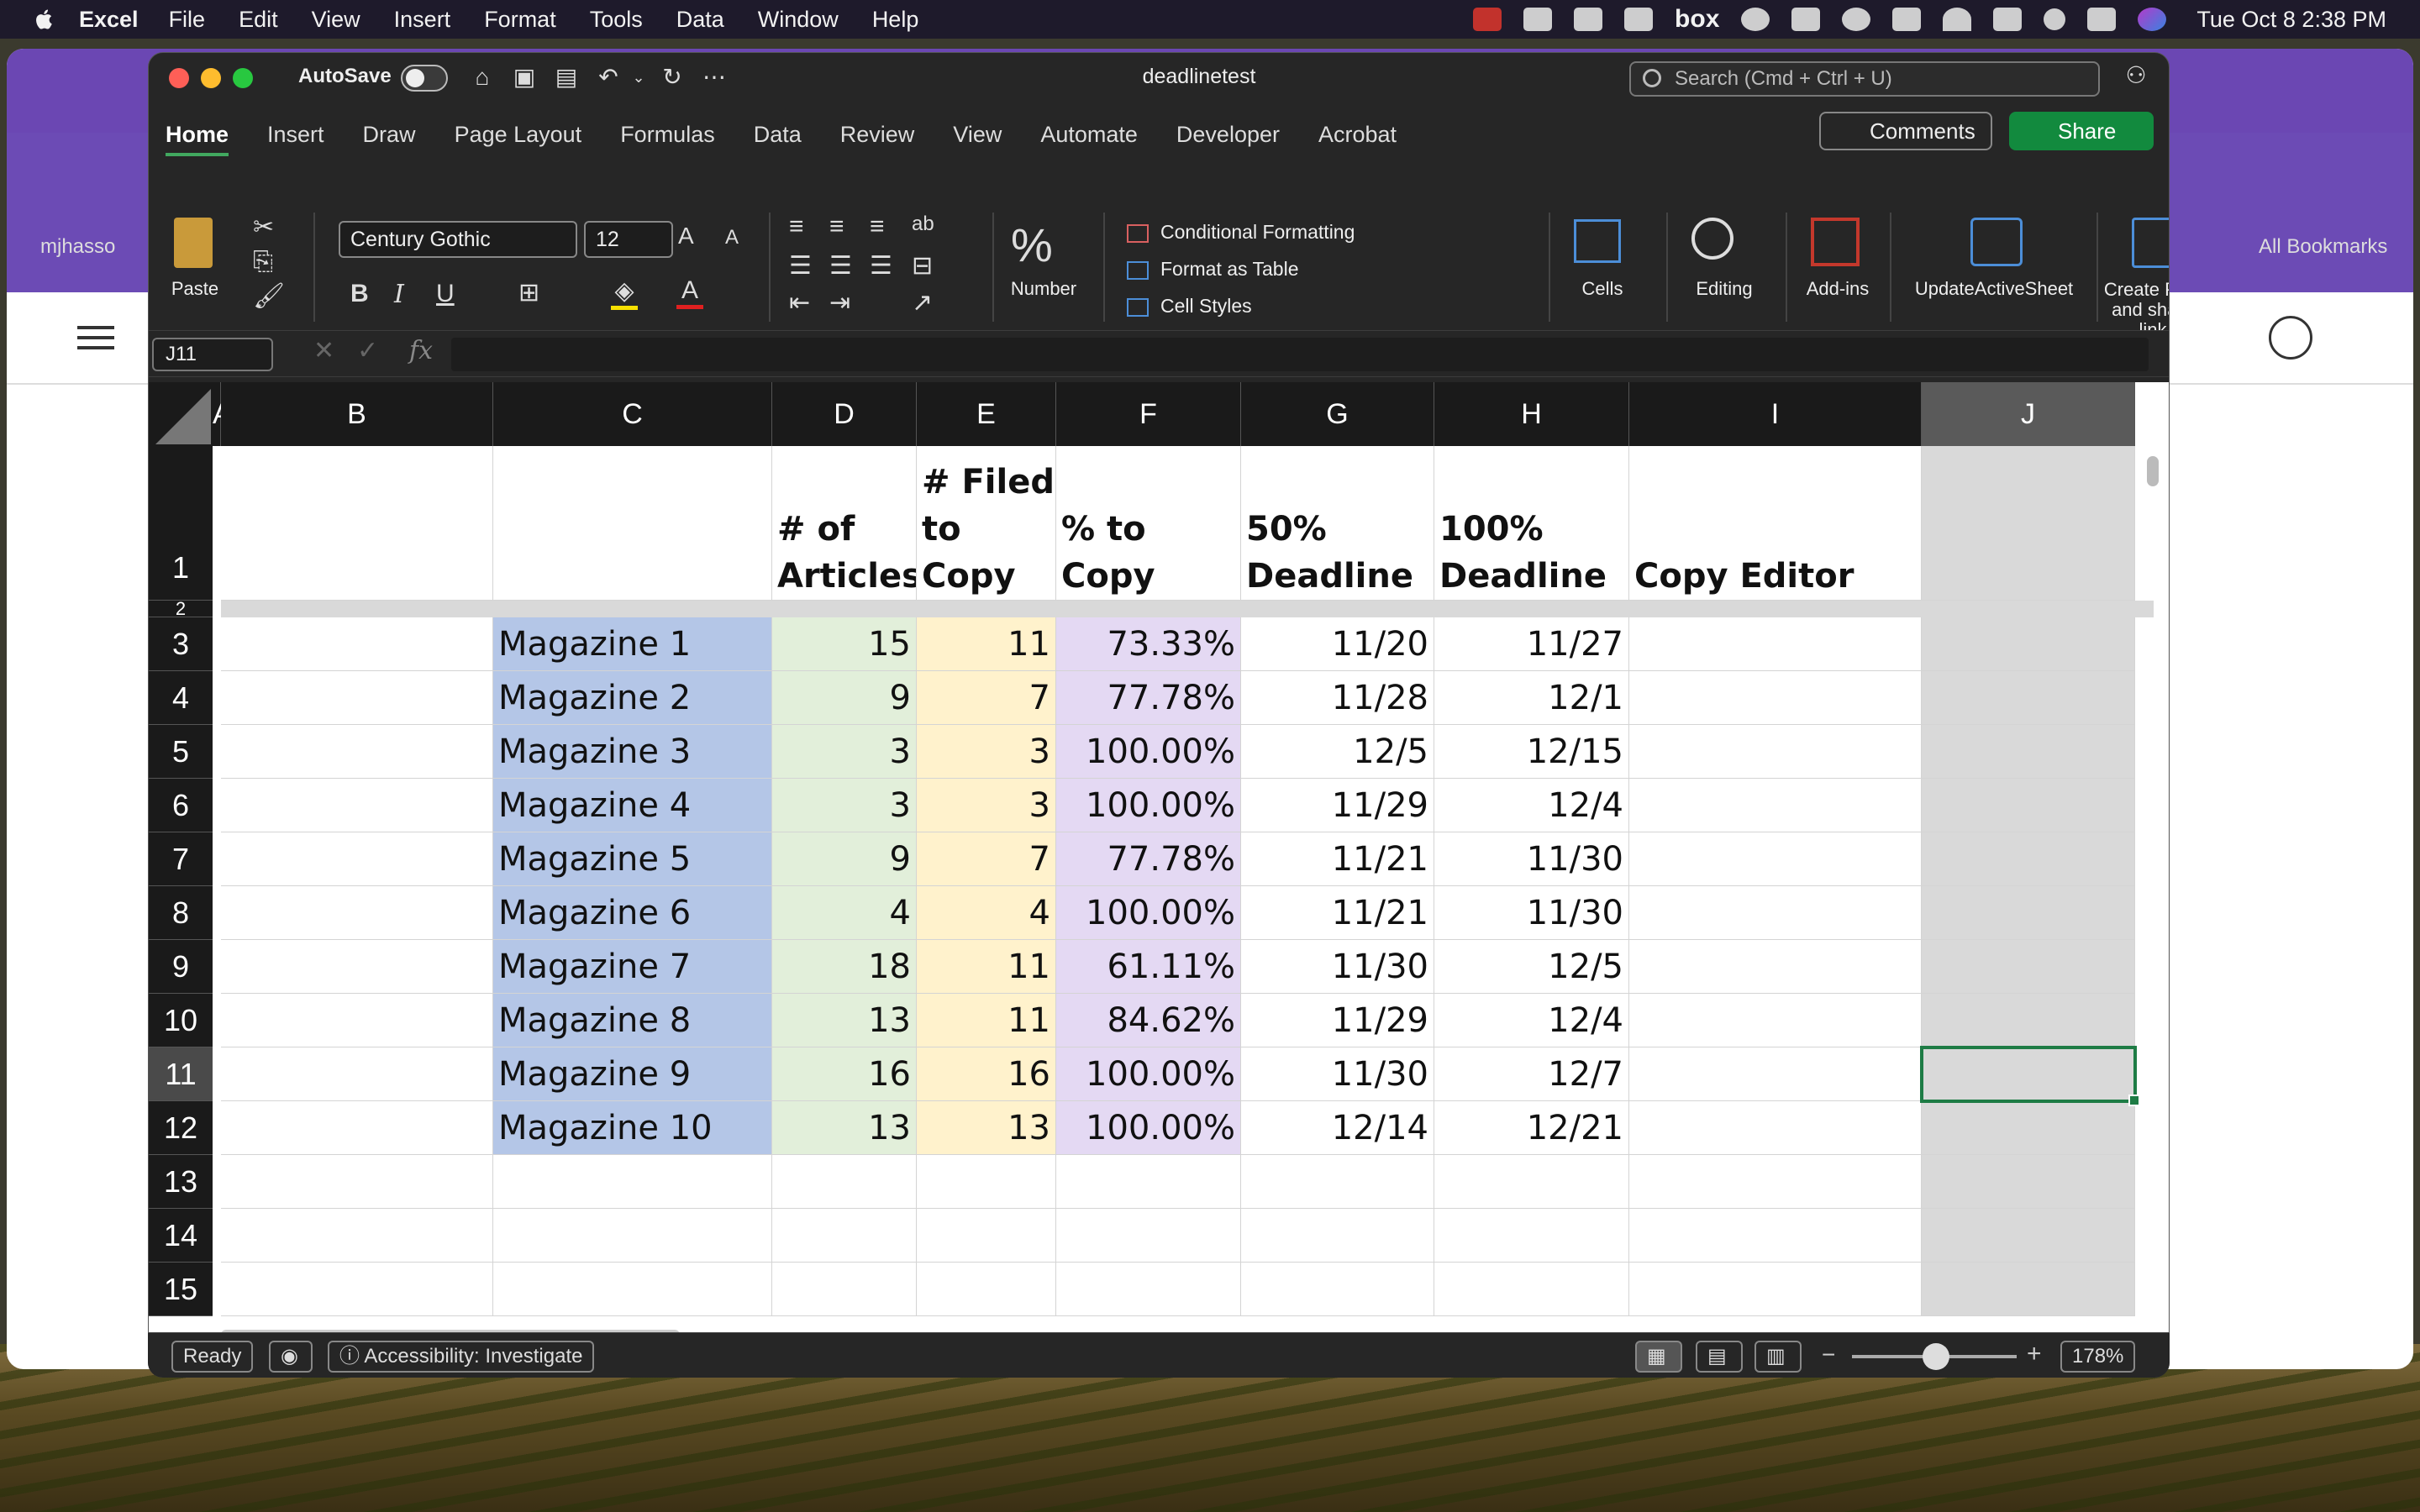 The height and width of the screenshot is (1512, 2420). Describe the element at coordinates (109, 20) in the screenshot. I see `app-menu: Excel` at that location.